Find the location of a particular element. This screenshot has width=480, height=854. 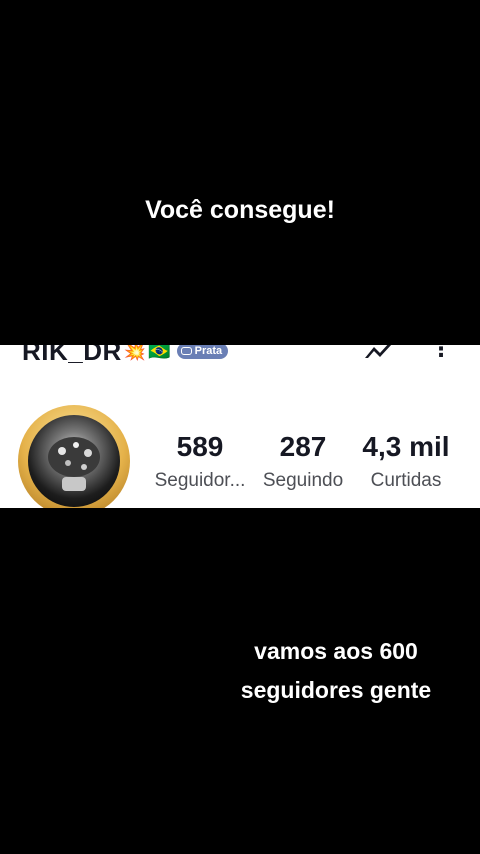

username-row: RIK_DR 💥 🇧🇷 Prata is located at coordinates (125, 355).